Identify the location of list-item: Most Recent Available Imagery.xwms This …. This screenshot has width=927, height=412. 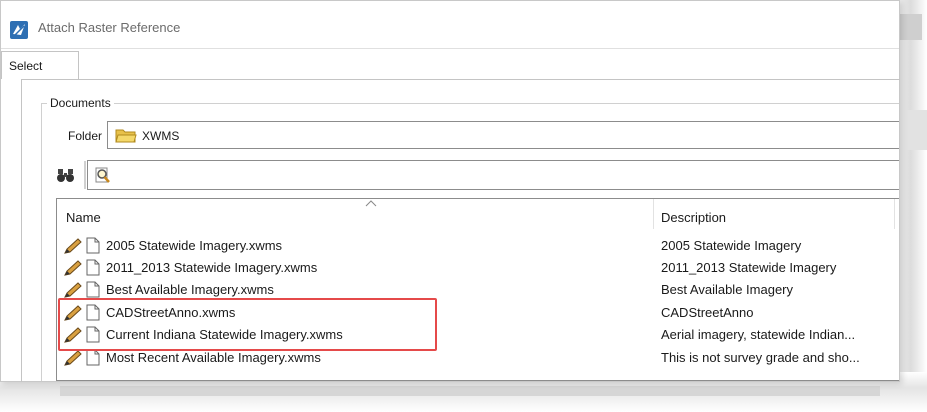
(478, 357).